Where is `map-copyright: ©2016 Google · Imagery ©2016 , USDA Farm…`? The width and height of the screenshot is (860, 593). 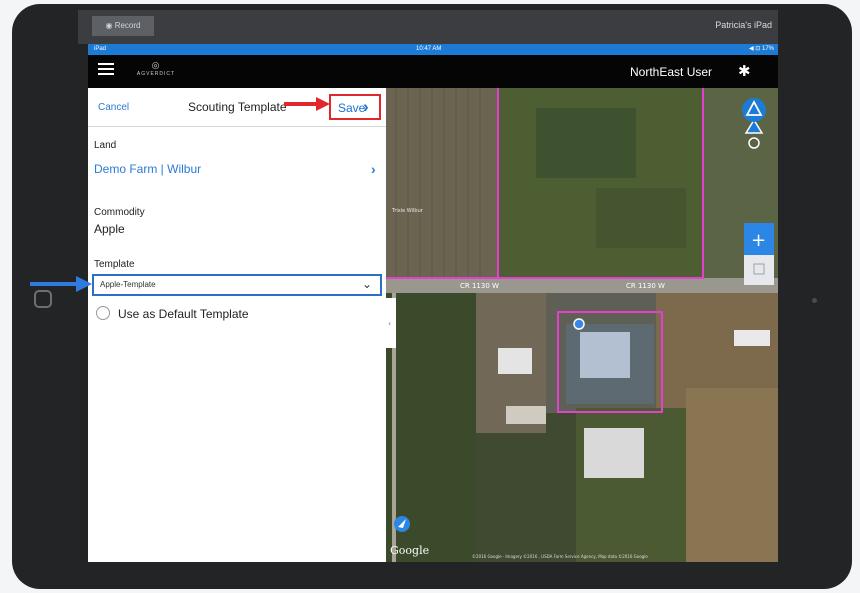
map-copyright: ©2016 Google · Imagery ©2016 , USDA Farm… is located at coordinates (560, 556).